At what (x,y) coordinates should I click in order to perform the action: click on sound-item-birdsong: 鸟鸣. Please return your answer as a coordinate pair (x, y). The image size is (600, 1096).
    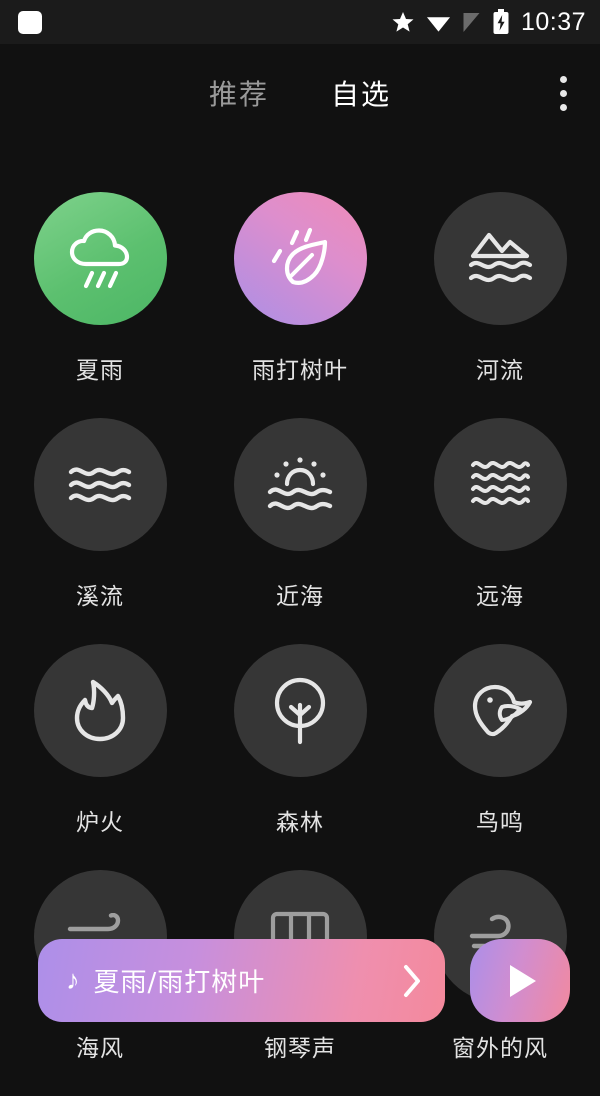
    Looking at the image, I should click on (500, 740).